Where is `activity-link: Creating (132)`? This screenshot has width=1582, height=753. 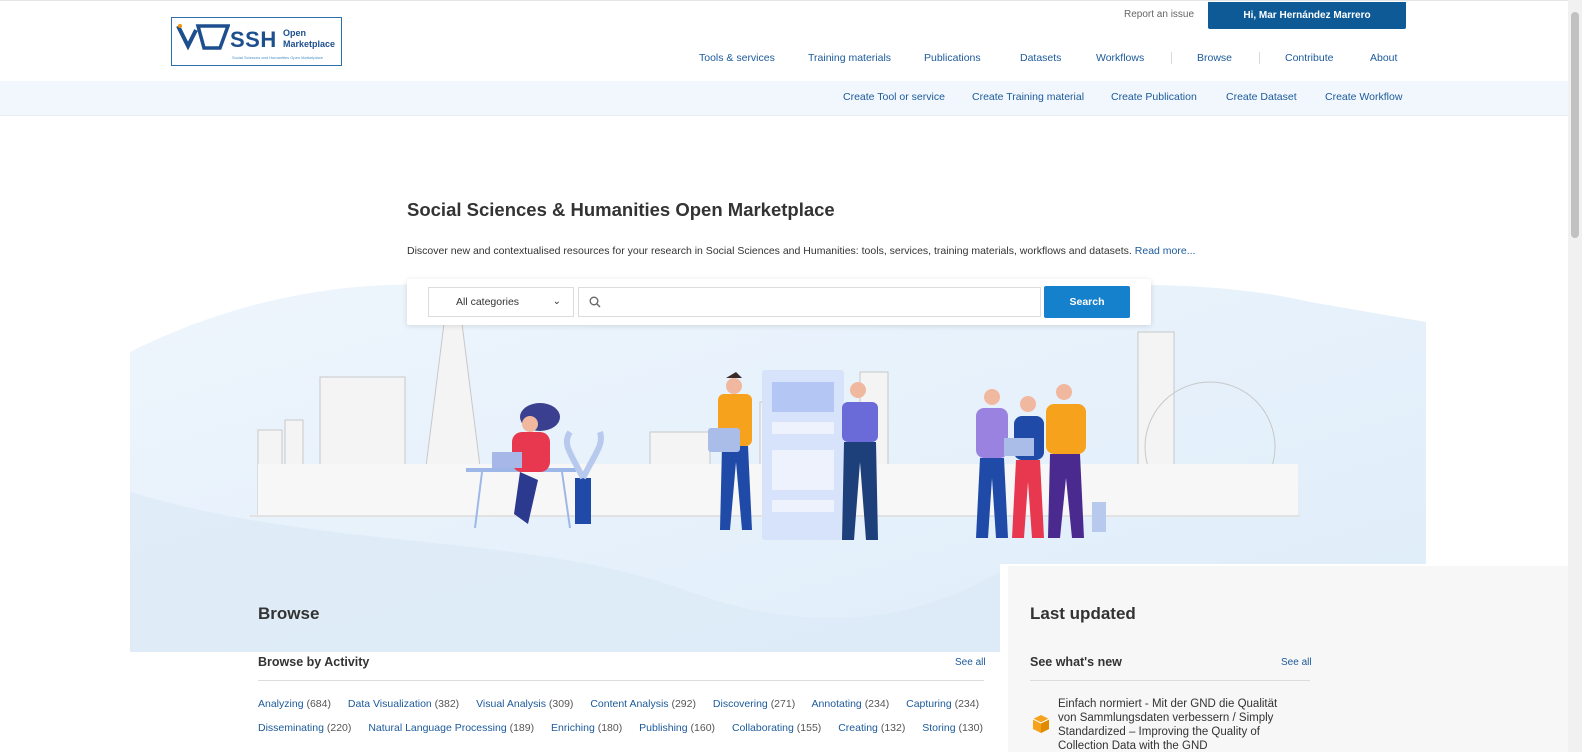 activity-link: Creating (132) is located at coordinates (871, 728).